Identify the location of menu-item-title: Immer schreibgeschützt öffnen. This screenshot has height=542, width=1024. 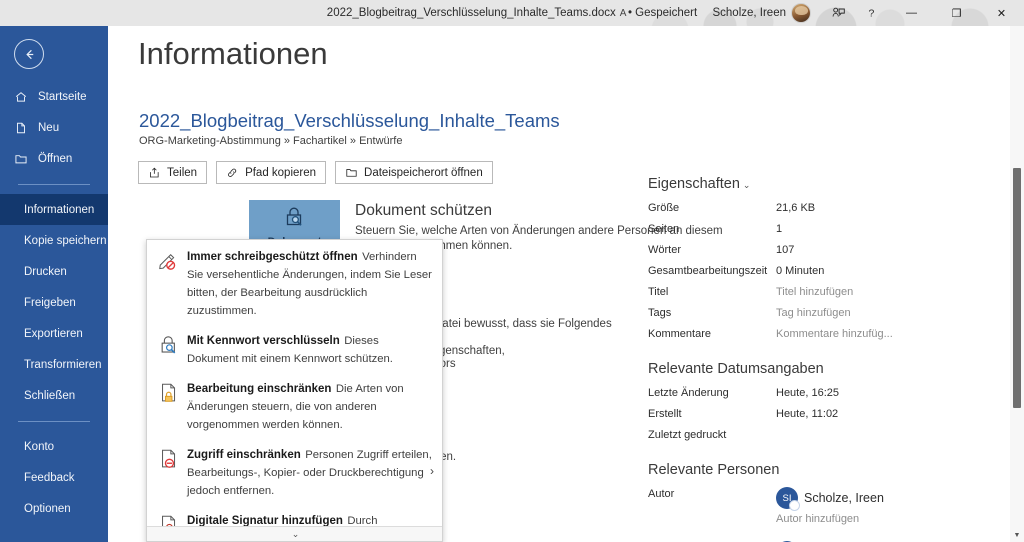
(272, 257).